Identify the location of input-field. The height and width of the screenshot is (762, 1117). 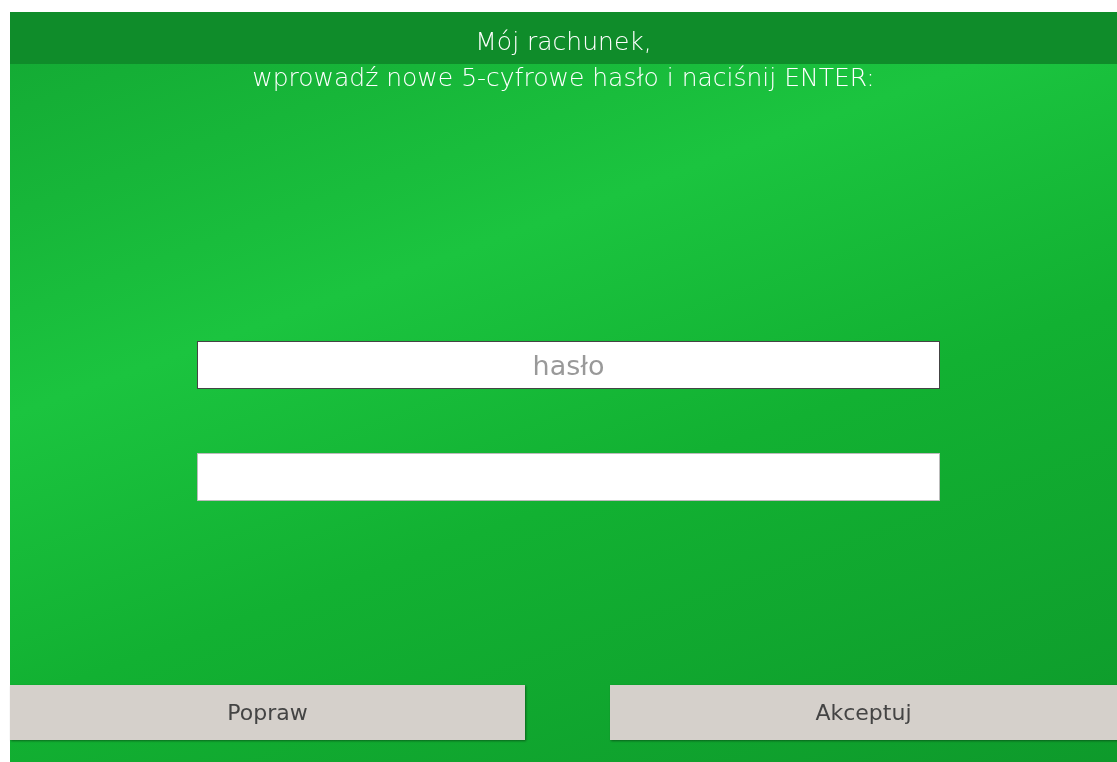
(568, 477).